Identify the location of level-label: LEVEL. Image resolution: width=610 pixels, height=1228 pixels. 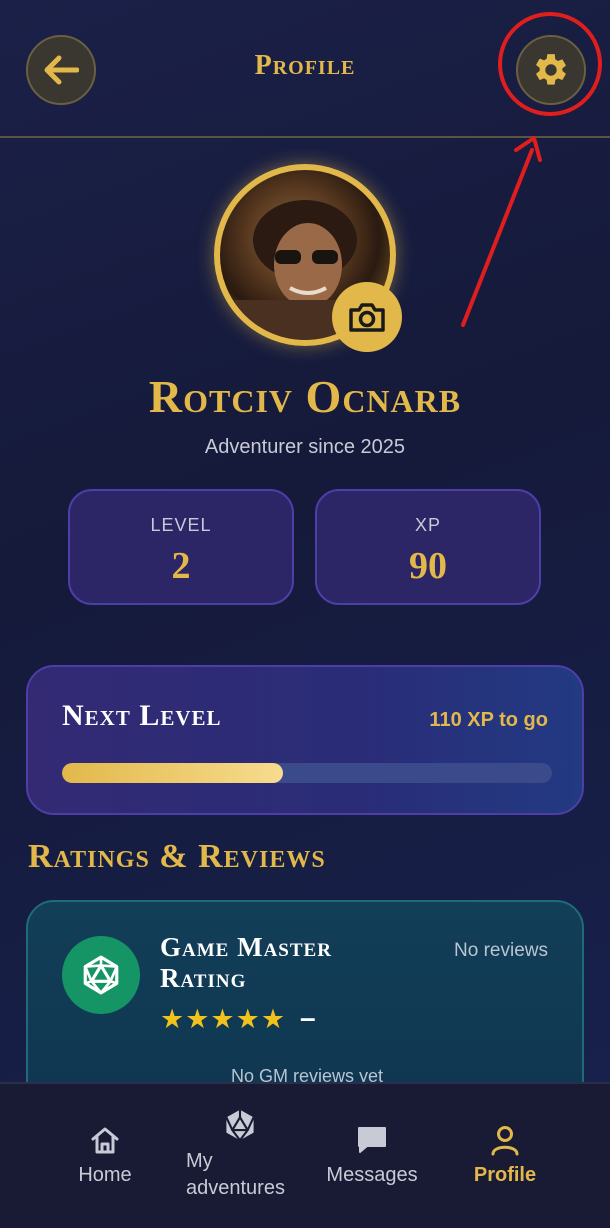
(181, 525).